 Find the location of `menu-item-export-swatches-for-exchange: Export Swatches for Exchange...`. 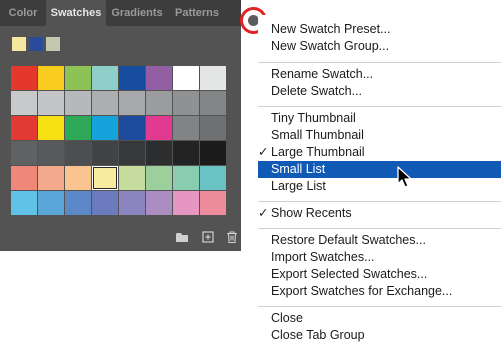

menu-item-export-swatches-for-exchange: Export Swatches for Exchange... is located at coordinates (379, 291).